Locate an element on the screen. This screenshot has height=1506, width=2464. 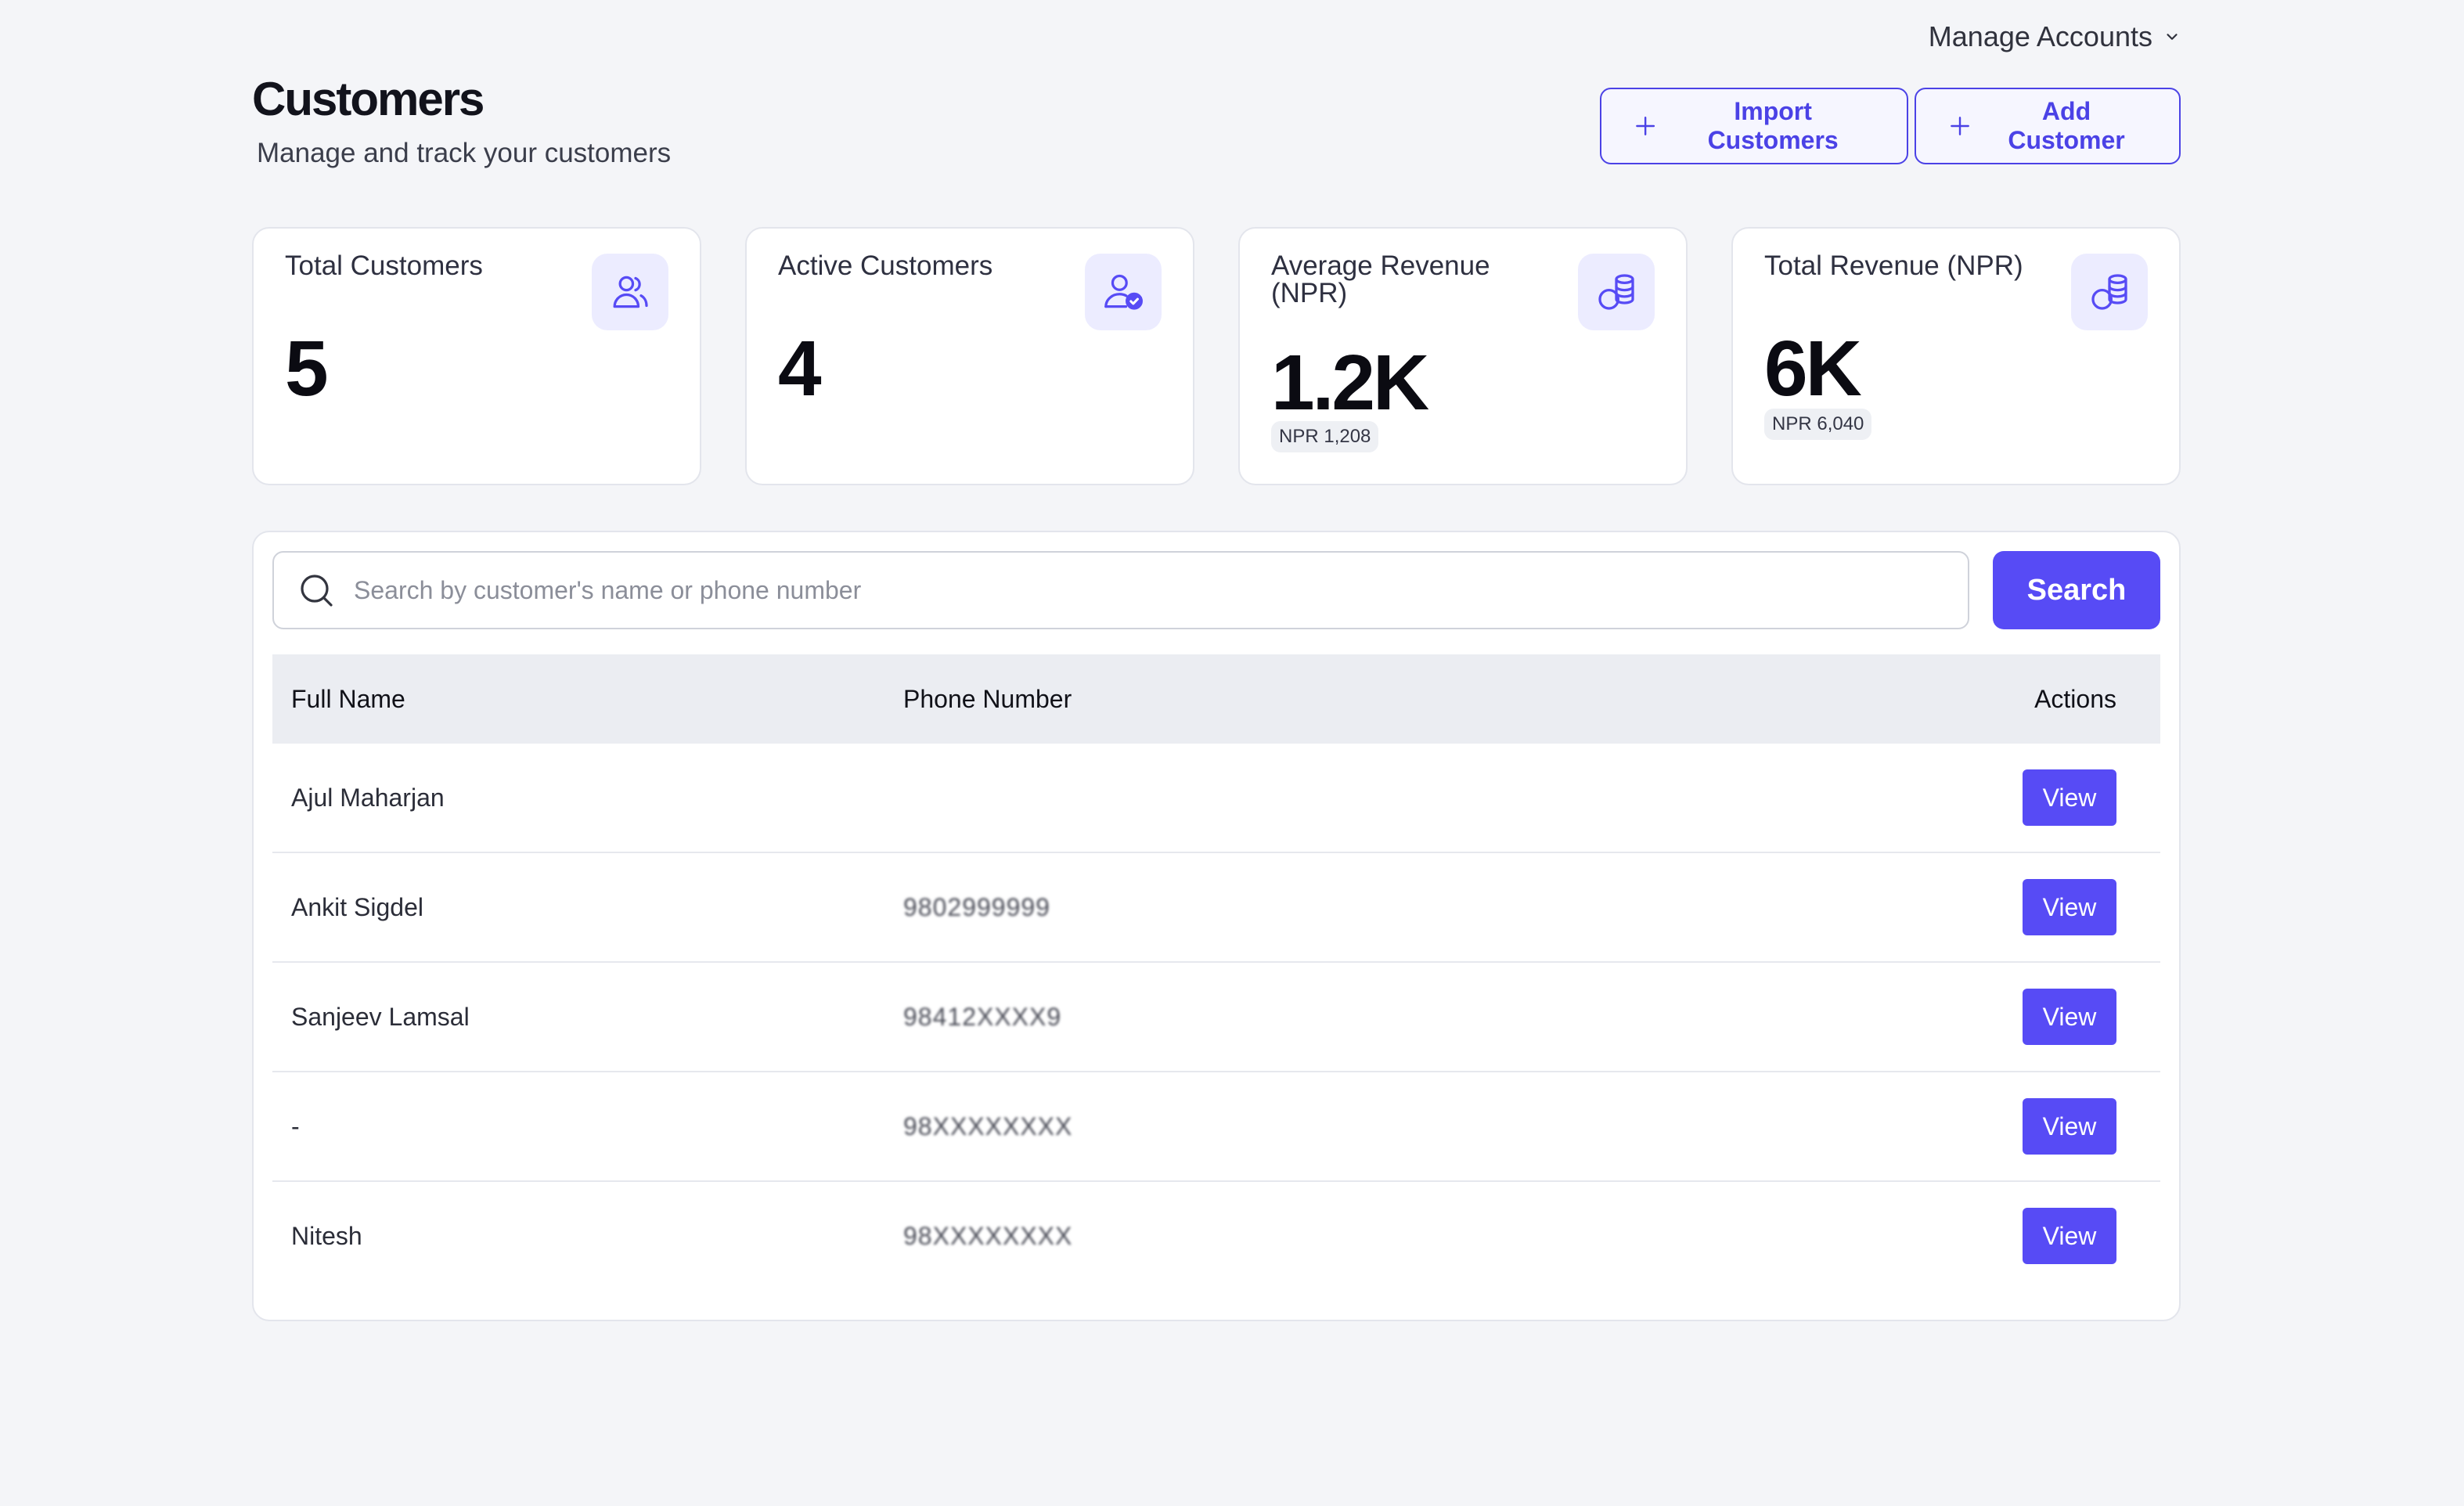
table-row: Ajul Maharjan View is located at coordinates (1216, 798).